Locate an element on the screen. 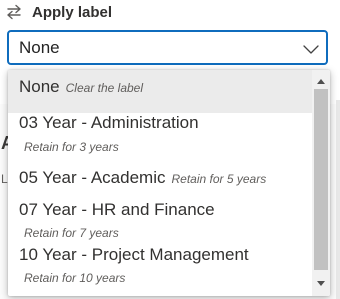 The image size is (340, 299). option-label: 03 Year - Administration is located at coordinates (109, 122).